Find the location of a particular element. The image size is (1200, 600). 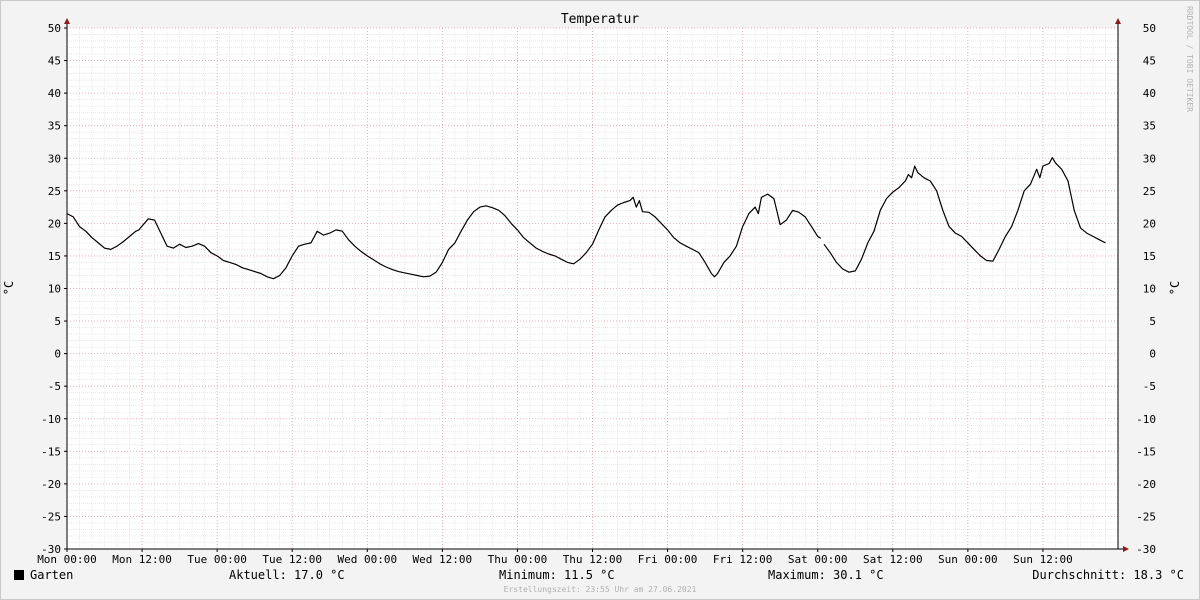

y-tick-label-right: -10 is located at coordinates (1146, 419).